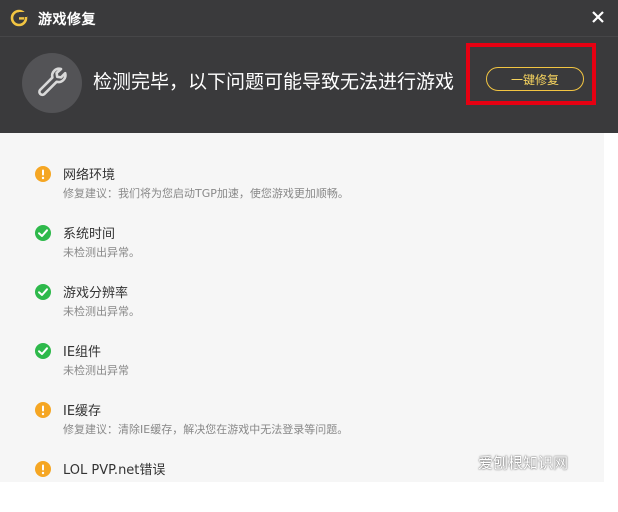 This screenshot has height=512, width=618. I want to click on item-description: 修复建议：清除IE缓存，解决您在游戏中无法登录等问题。, so click(206, 429).